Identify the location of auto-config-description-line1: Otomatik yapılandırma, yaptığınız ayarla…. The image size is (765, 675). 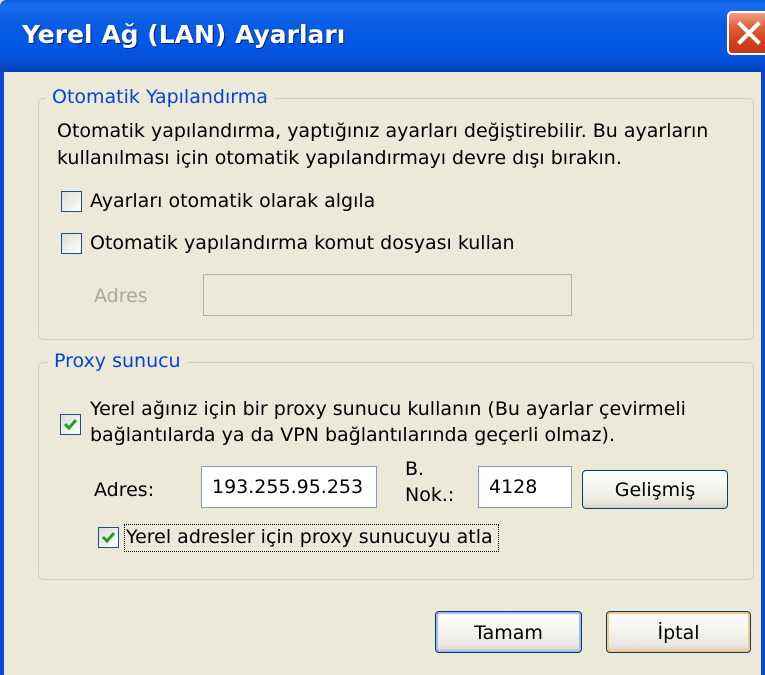
(383, 131).